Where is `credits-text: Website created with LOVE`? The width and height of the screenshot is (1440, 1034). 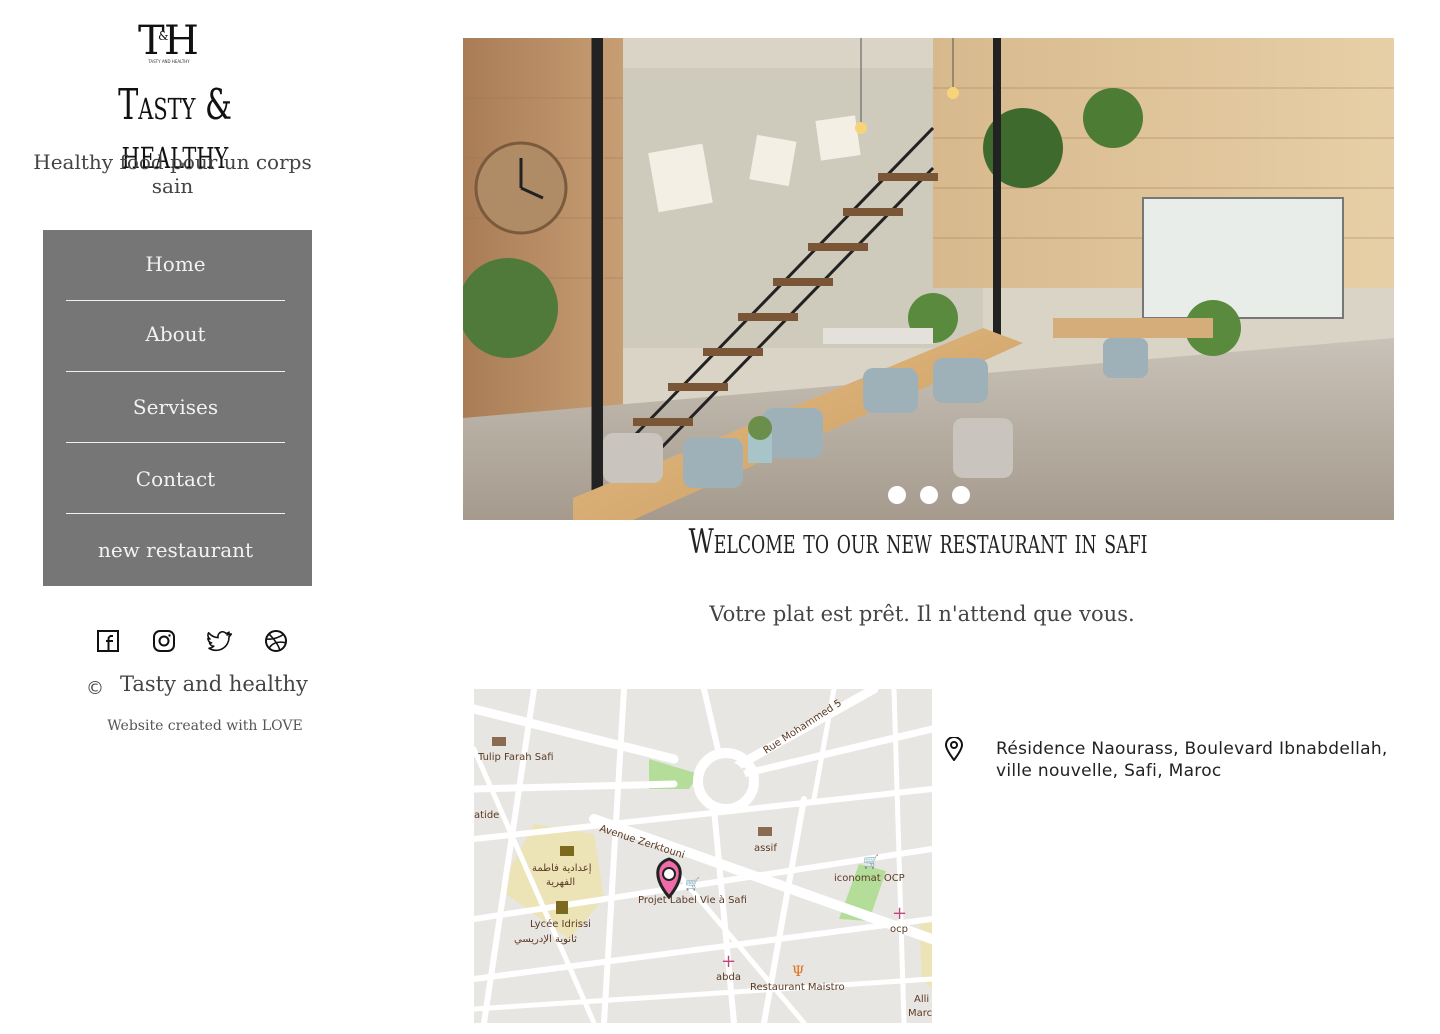 credits-text: Website created with LOVE is located at coordinates (205, 726).